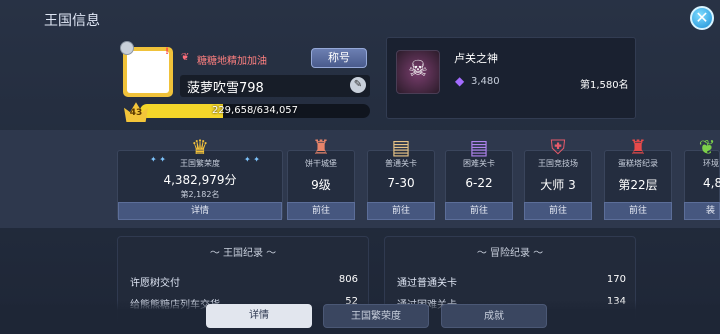 Image resolution: width=720 pixels, height=334 pixels. What do you see at coordinates (321, 211) in the screenshot?
I see `castle-go-button: 前往` at bounding box center [321, 211].